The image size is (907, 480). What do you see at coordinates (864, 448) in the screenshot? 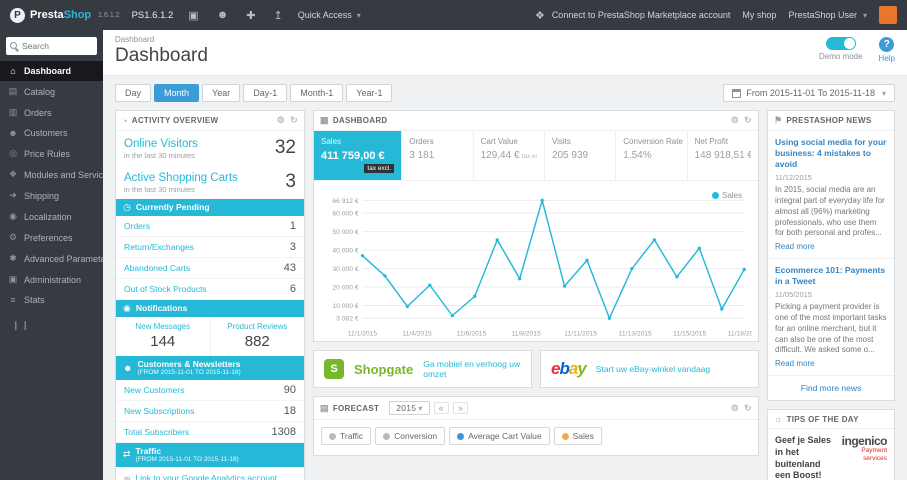
I see `ingenico-logo: ingenico Payment services` at bounding box center [864, 448].